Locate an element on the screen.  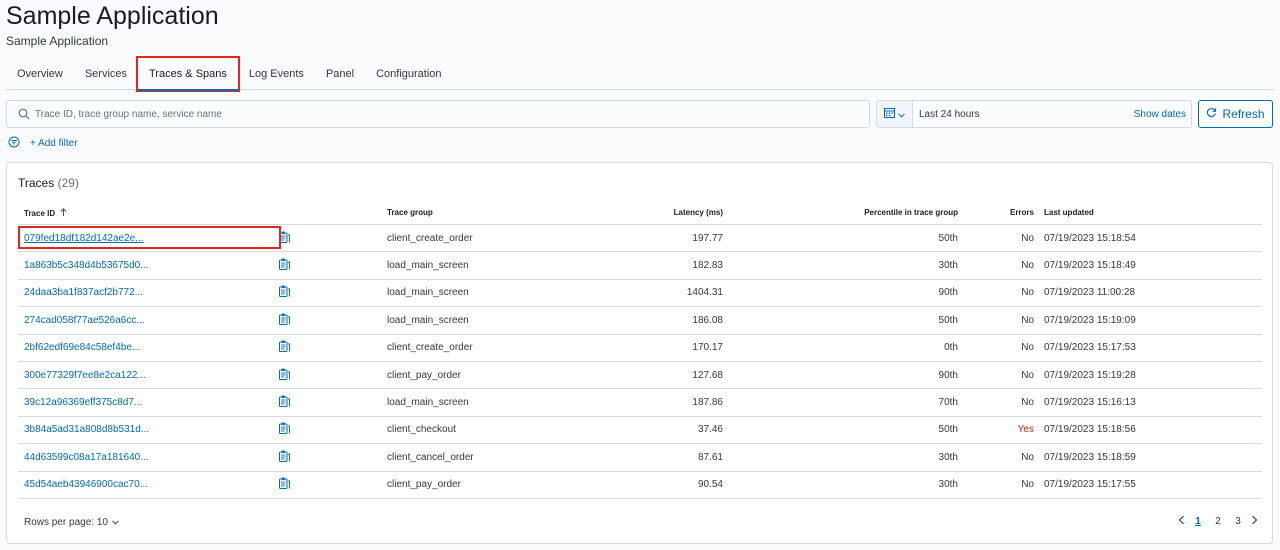
last-updated-cell: 07/19/2023 15:18:59 is located at coordinates (1090, 457).